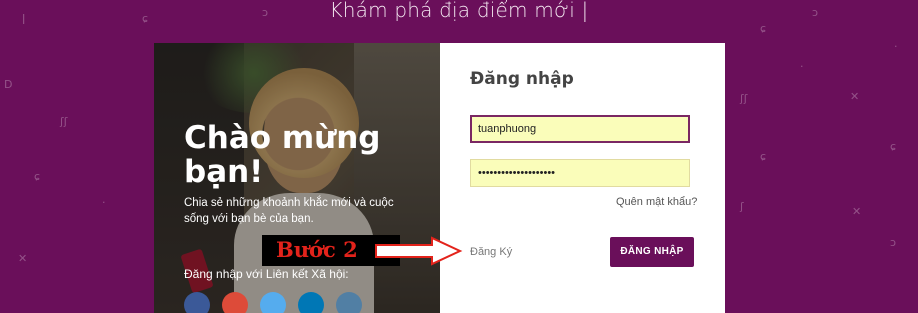 This screenshot has height=313, width=918. What do you see at coordinates (580, 129) in the screenshot?
I see `username-input: tuanphuong` at bounding box center [580, 129].